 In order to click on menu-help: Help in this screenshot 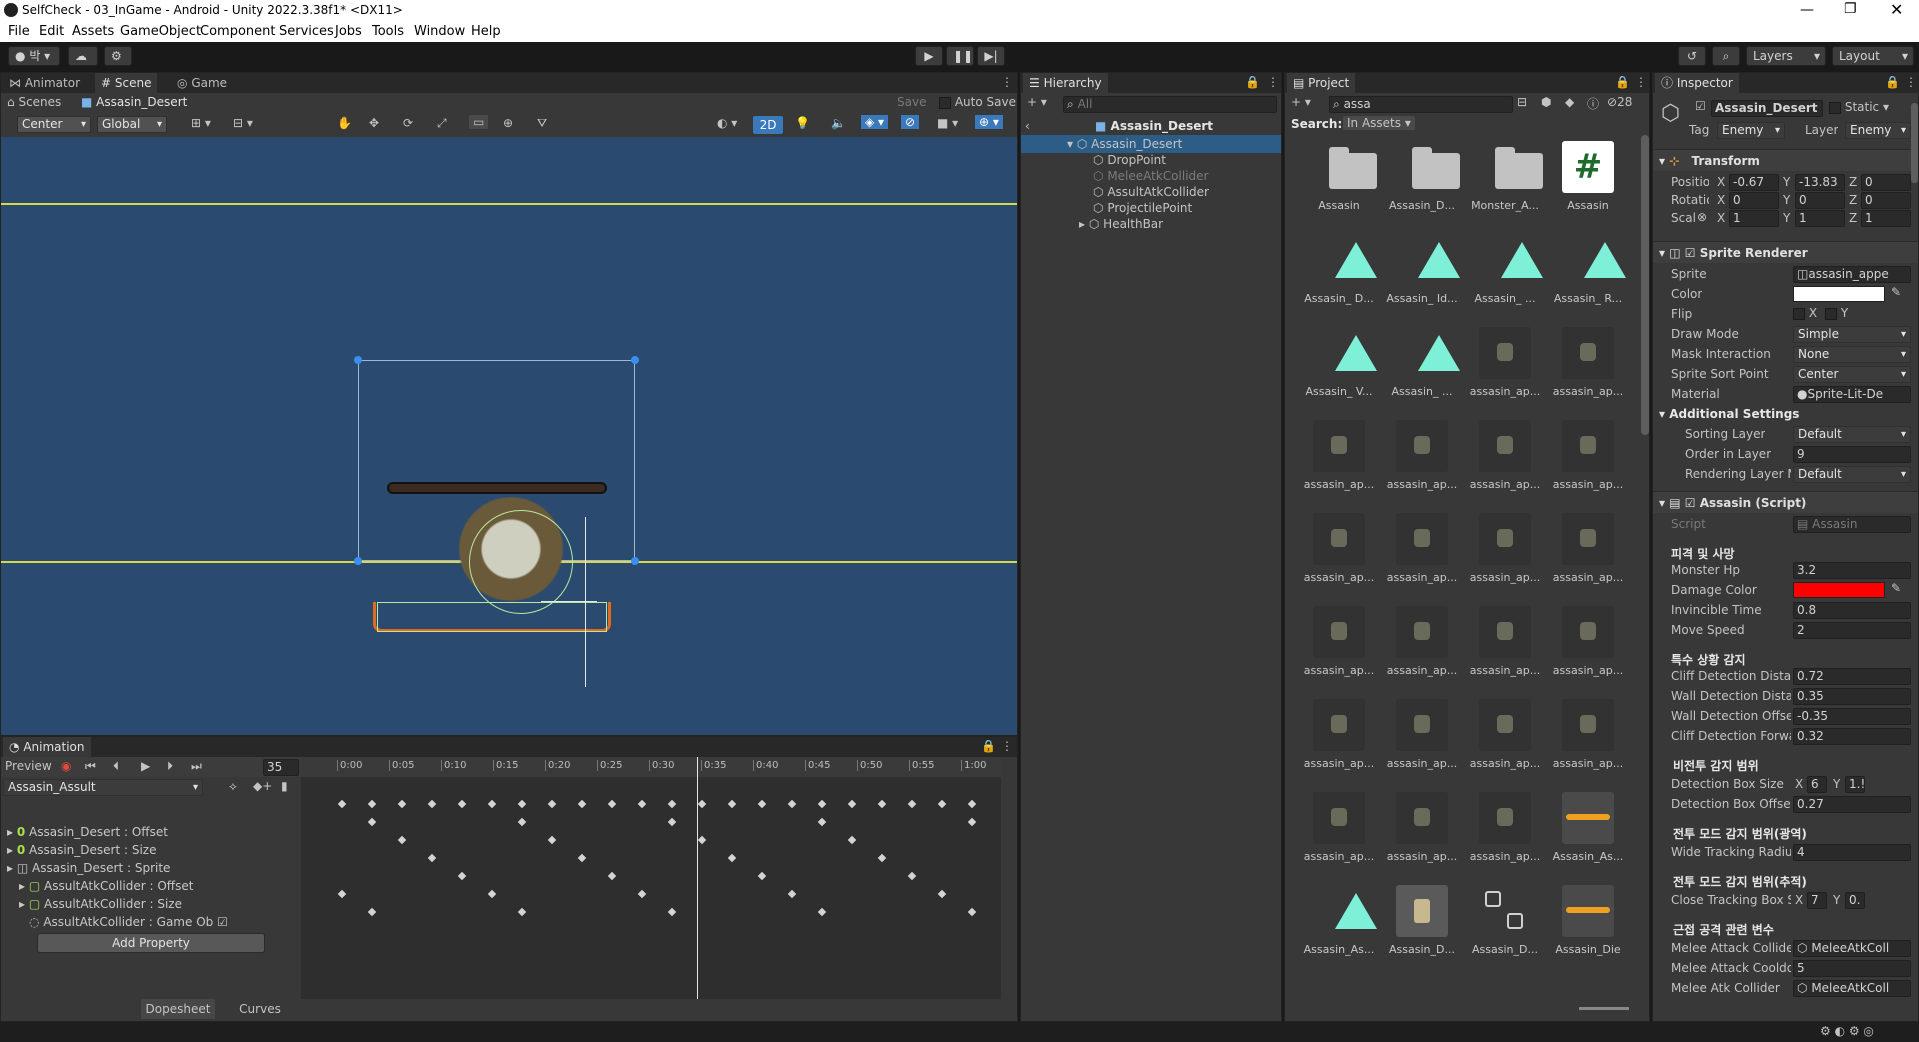, I will do `click(486, 31)`.